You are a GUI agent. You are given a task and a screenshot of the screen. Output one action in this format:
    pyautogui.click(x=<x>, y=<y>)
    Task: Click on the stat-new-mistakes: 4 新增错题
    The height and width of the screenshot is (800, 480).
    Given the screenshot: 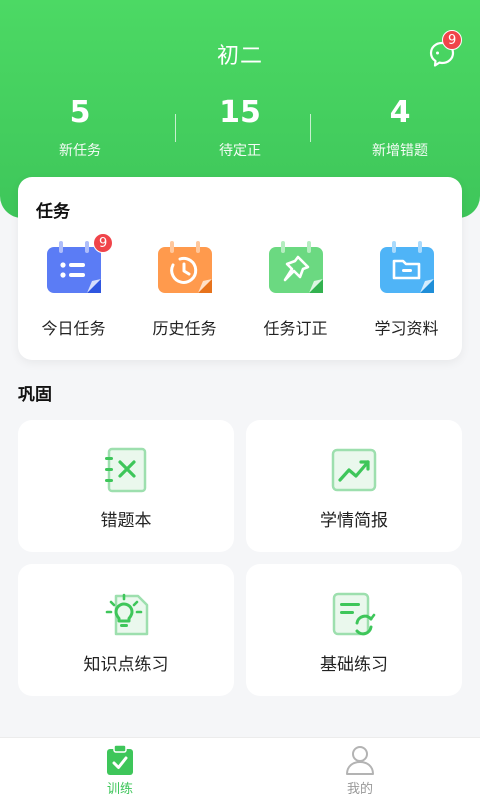 What is the action you would take?
    pyautogui.click(x=400, y=130)
    